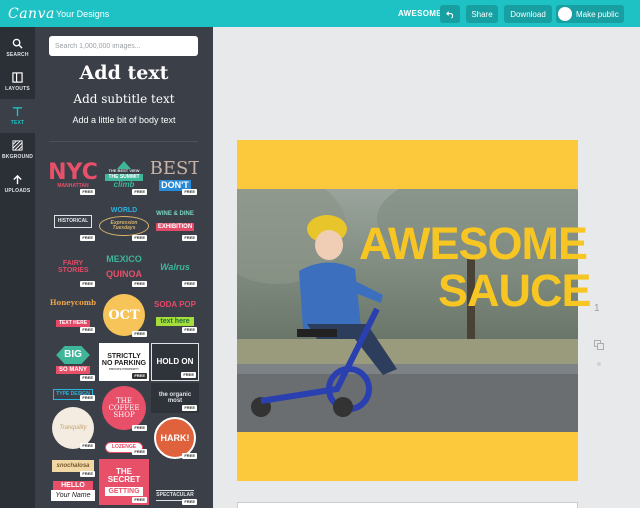 This screenshot has height=508, width=640. I want to click on document-title: AWESOME, so click(420, 13).